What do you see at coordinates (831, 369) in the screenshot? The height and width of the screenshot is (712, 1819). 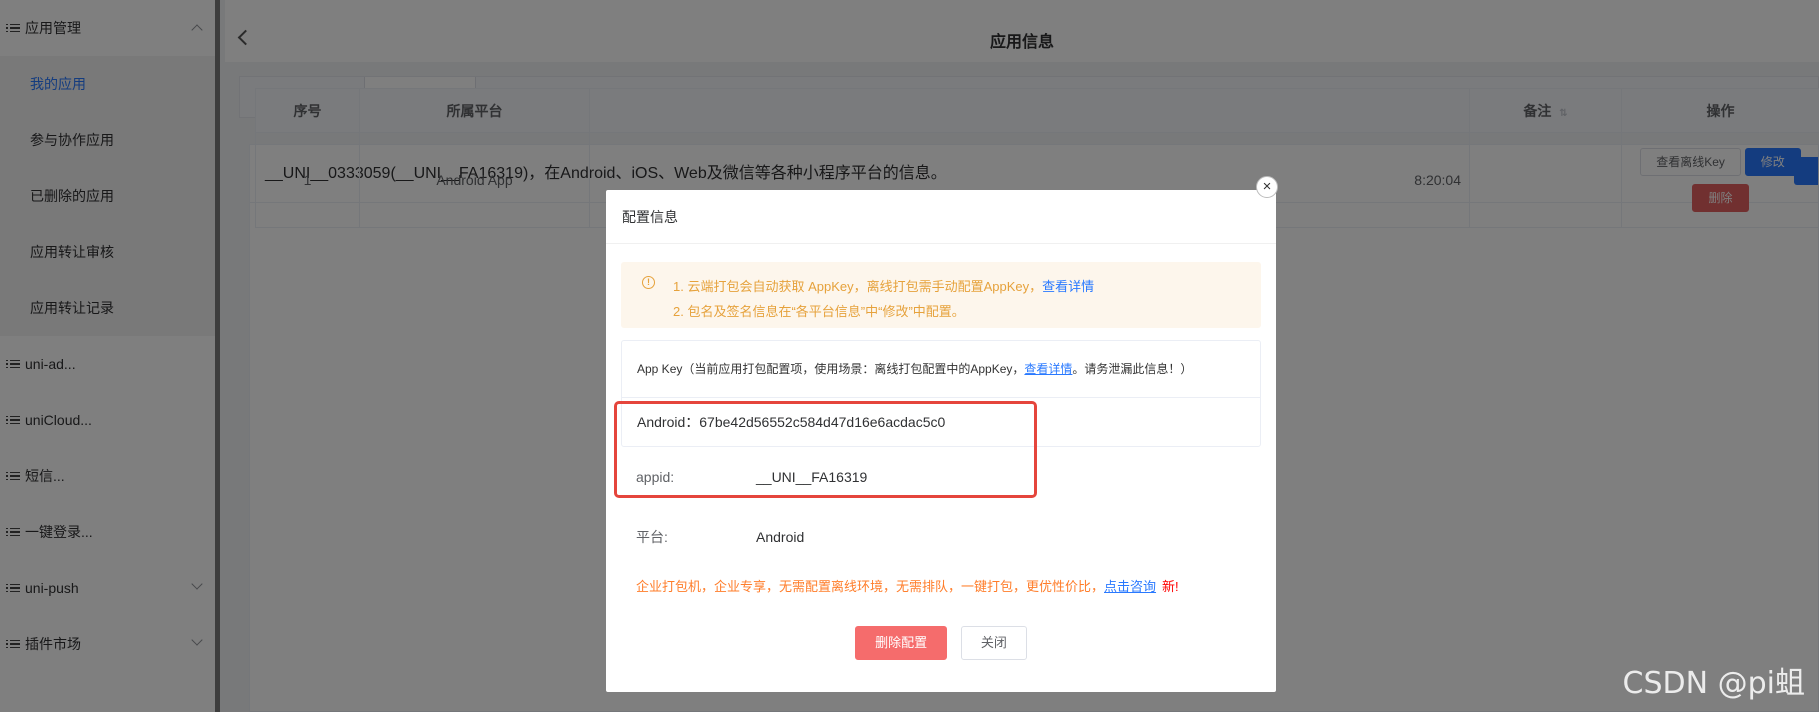 I see `app-key-header-text: App Key（当前应用打包配置项，使用场景：离线打包配置中的AppKey，` at bounding box center [831, 369].